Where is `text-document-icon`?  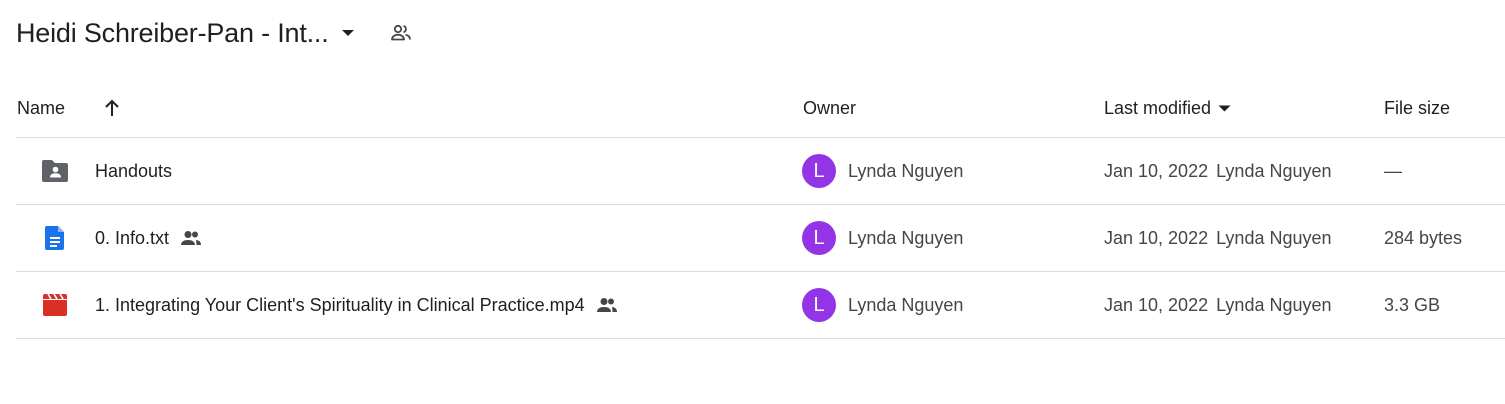 text-document-icon is located at coordinates (55, 238).